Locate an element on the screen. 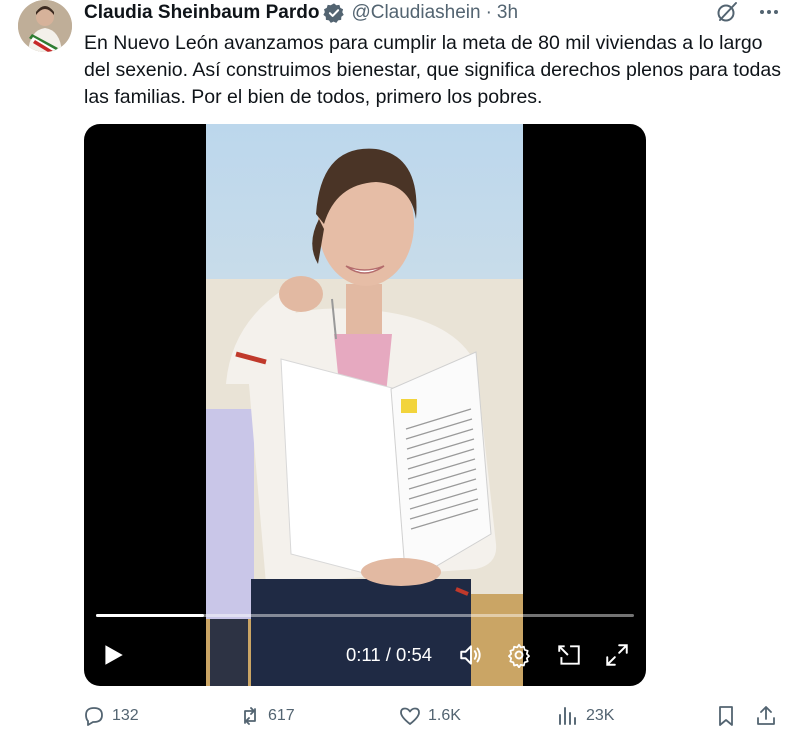 This screenshot has height=747, width=801. author-handle: @Claudiashein is located at coordinates (415, 13).